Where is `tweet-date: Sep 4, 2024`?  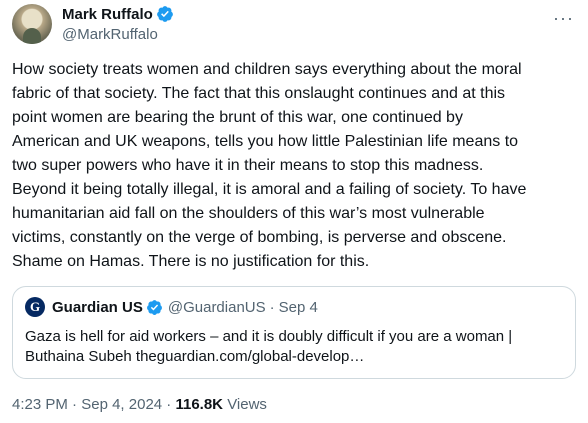 tweet-date: Sep 4, 2024 is located at coordinates (121, 404).